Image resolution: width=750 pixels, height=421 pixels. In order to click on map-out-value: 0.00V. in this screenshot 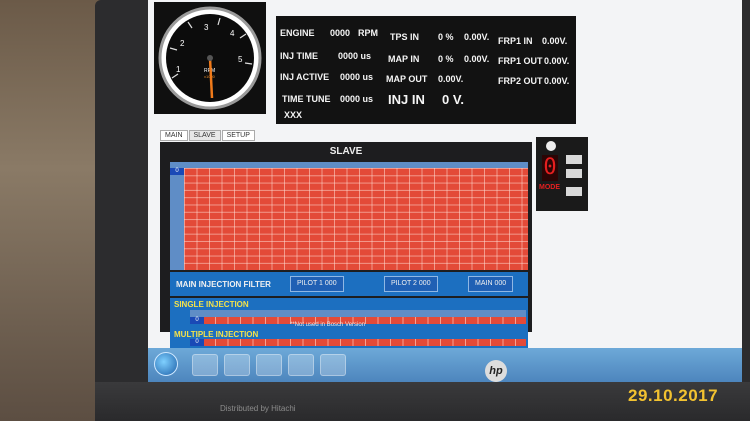, I will do `click(451, 79)`.